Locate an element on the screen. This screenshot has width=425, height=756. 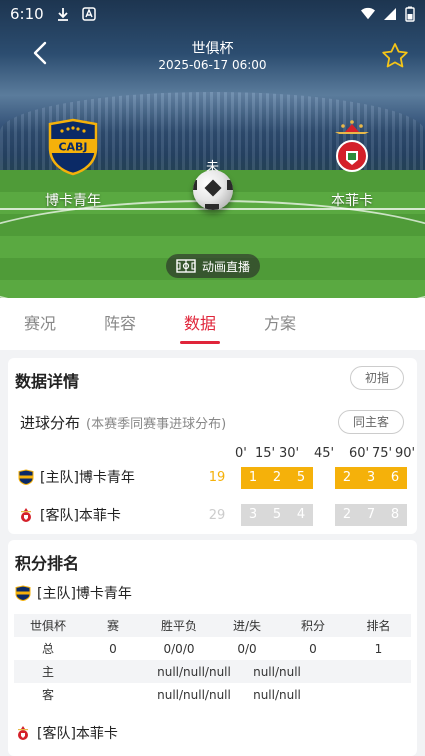
status-time: 6:10 is located at coordinates (27, 14).